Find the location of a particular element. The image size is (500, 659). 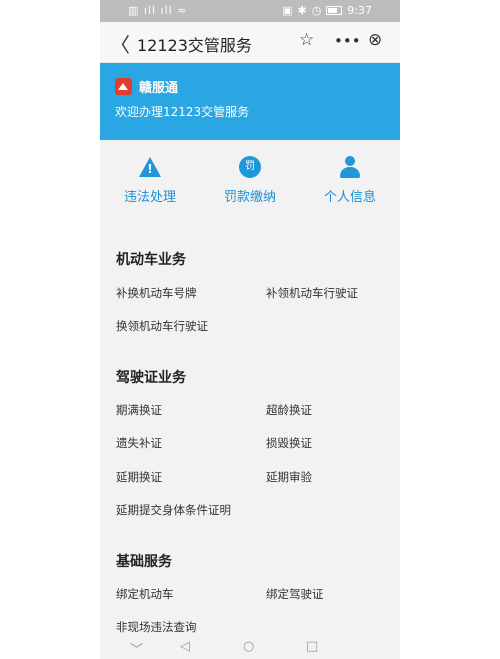

status-icons: ▣ ✱ ◷ 9:37 is located at coordinates (327, 10).